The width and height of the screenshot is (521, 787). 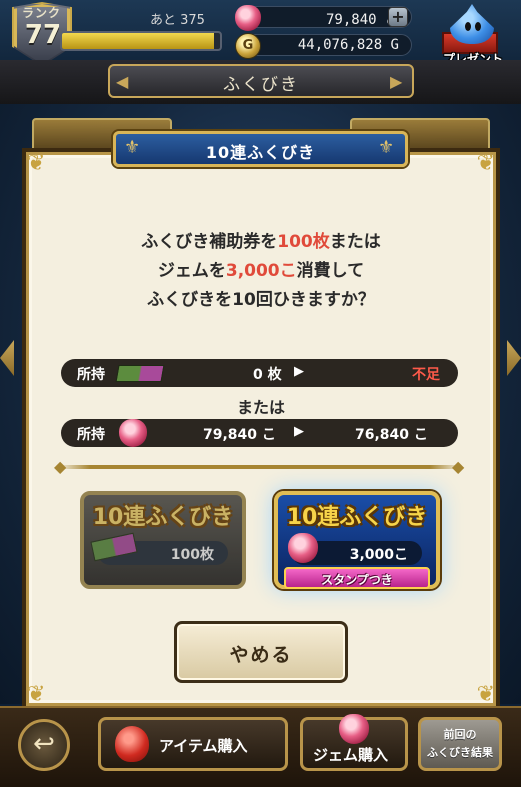 What do you see at coordinates (391, 435) in the screenshot?
I see `gem-after-amount: 76,840 こ` at bounding box center [391, 435].